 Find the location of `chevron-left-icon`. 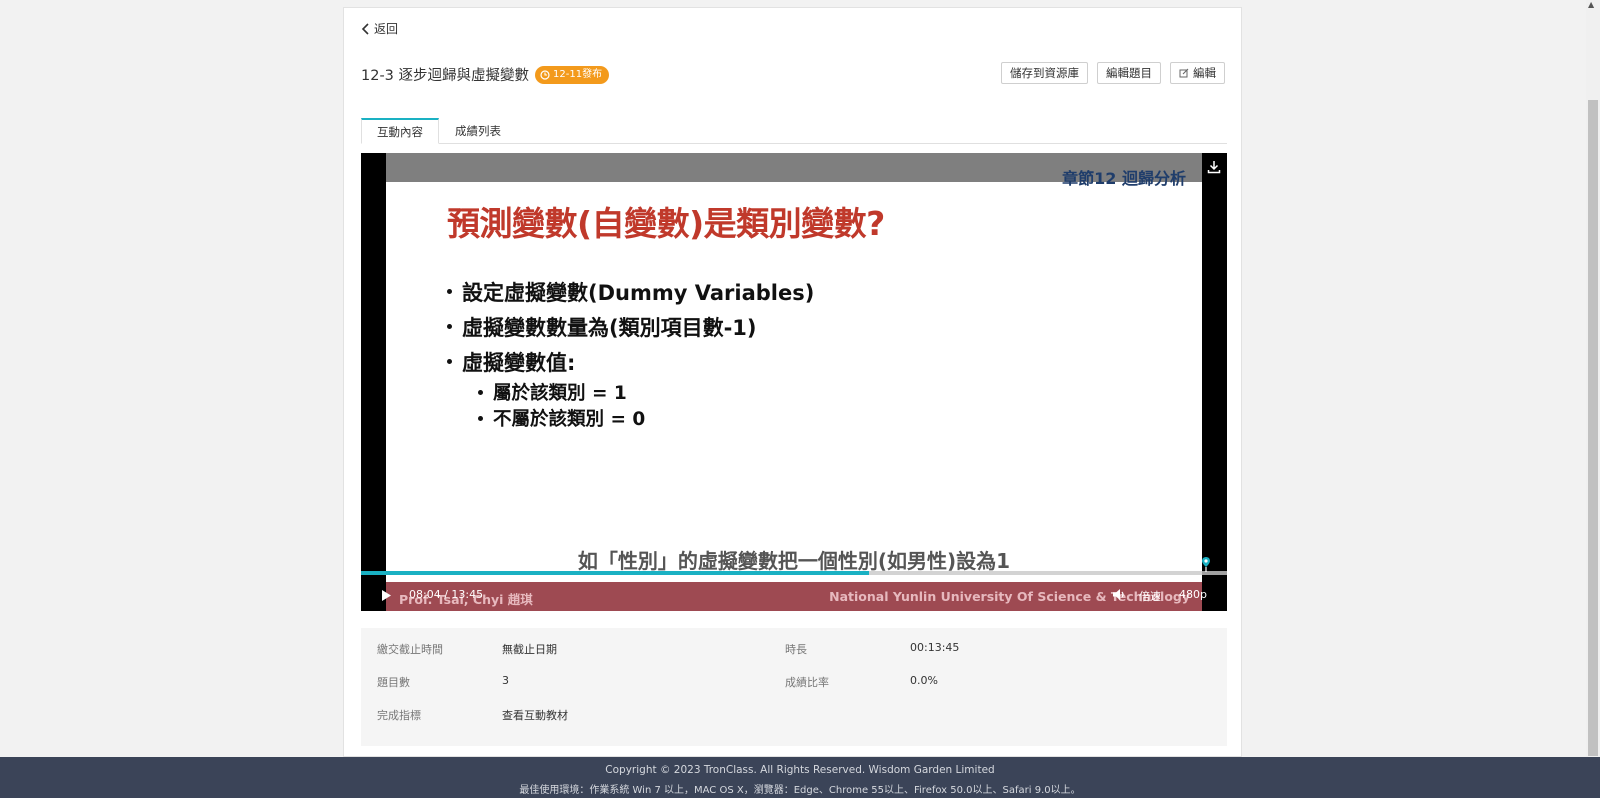

chevron-left-icon is located at coordinates (365, 28).